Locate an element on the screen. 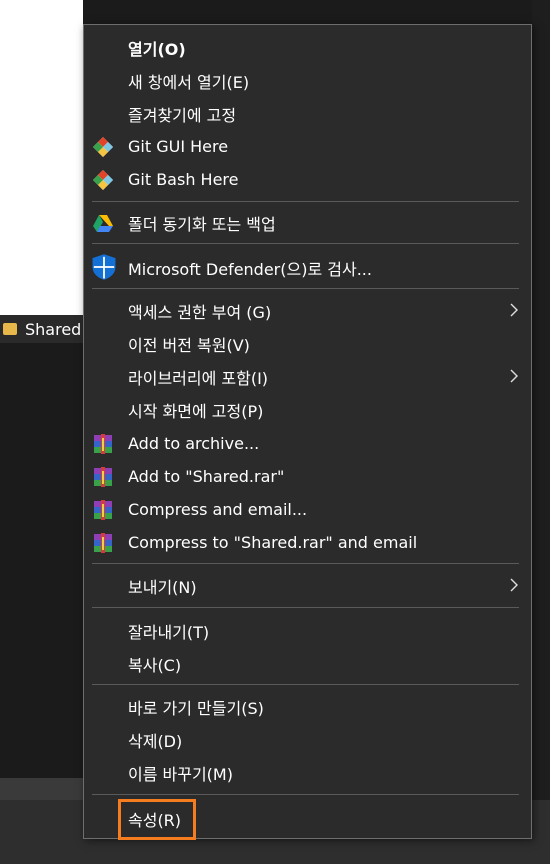 This screenshot has width=550, height=864. menu-item-add-shared-rar: Add to "Shared.rar" is located at coordinates (307, 476).